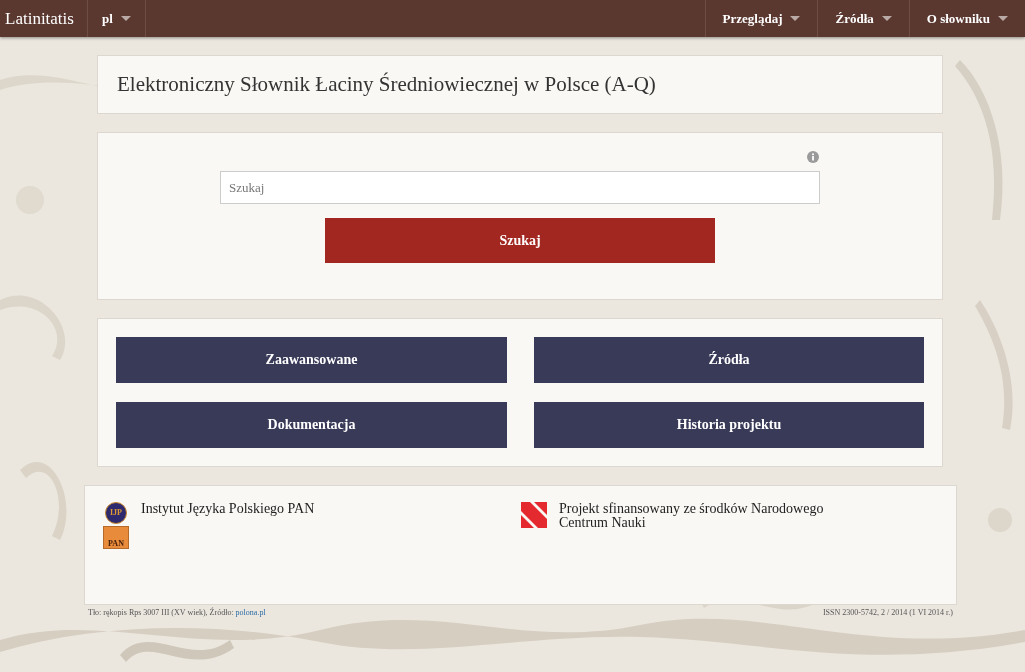 This screenshot has width=1025, height=672. What do you see at coordinates (116, 526) in the screenshot?
I see `institute-logo: IJP PAN` at bounding box center [116, 526].